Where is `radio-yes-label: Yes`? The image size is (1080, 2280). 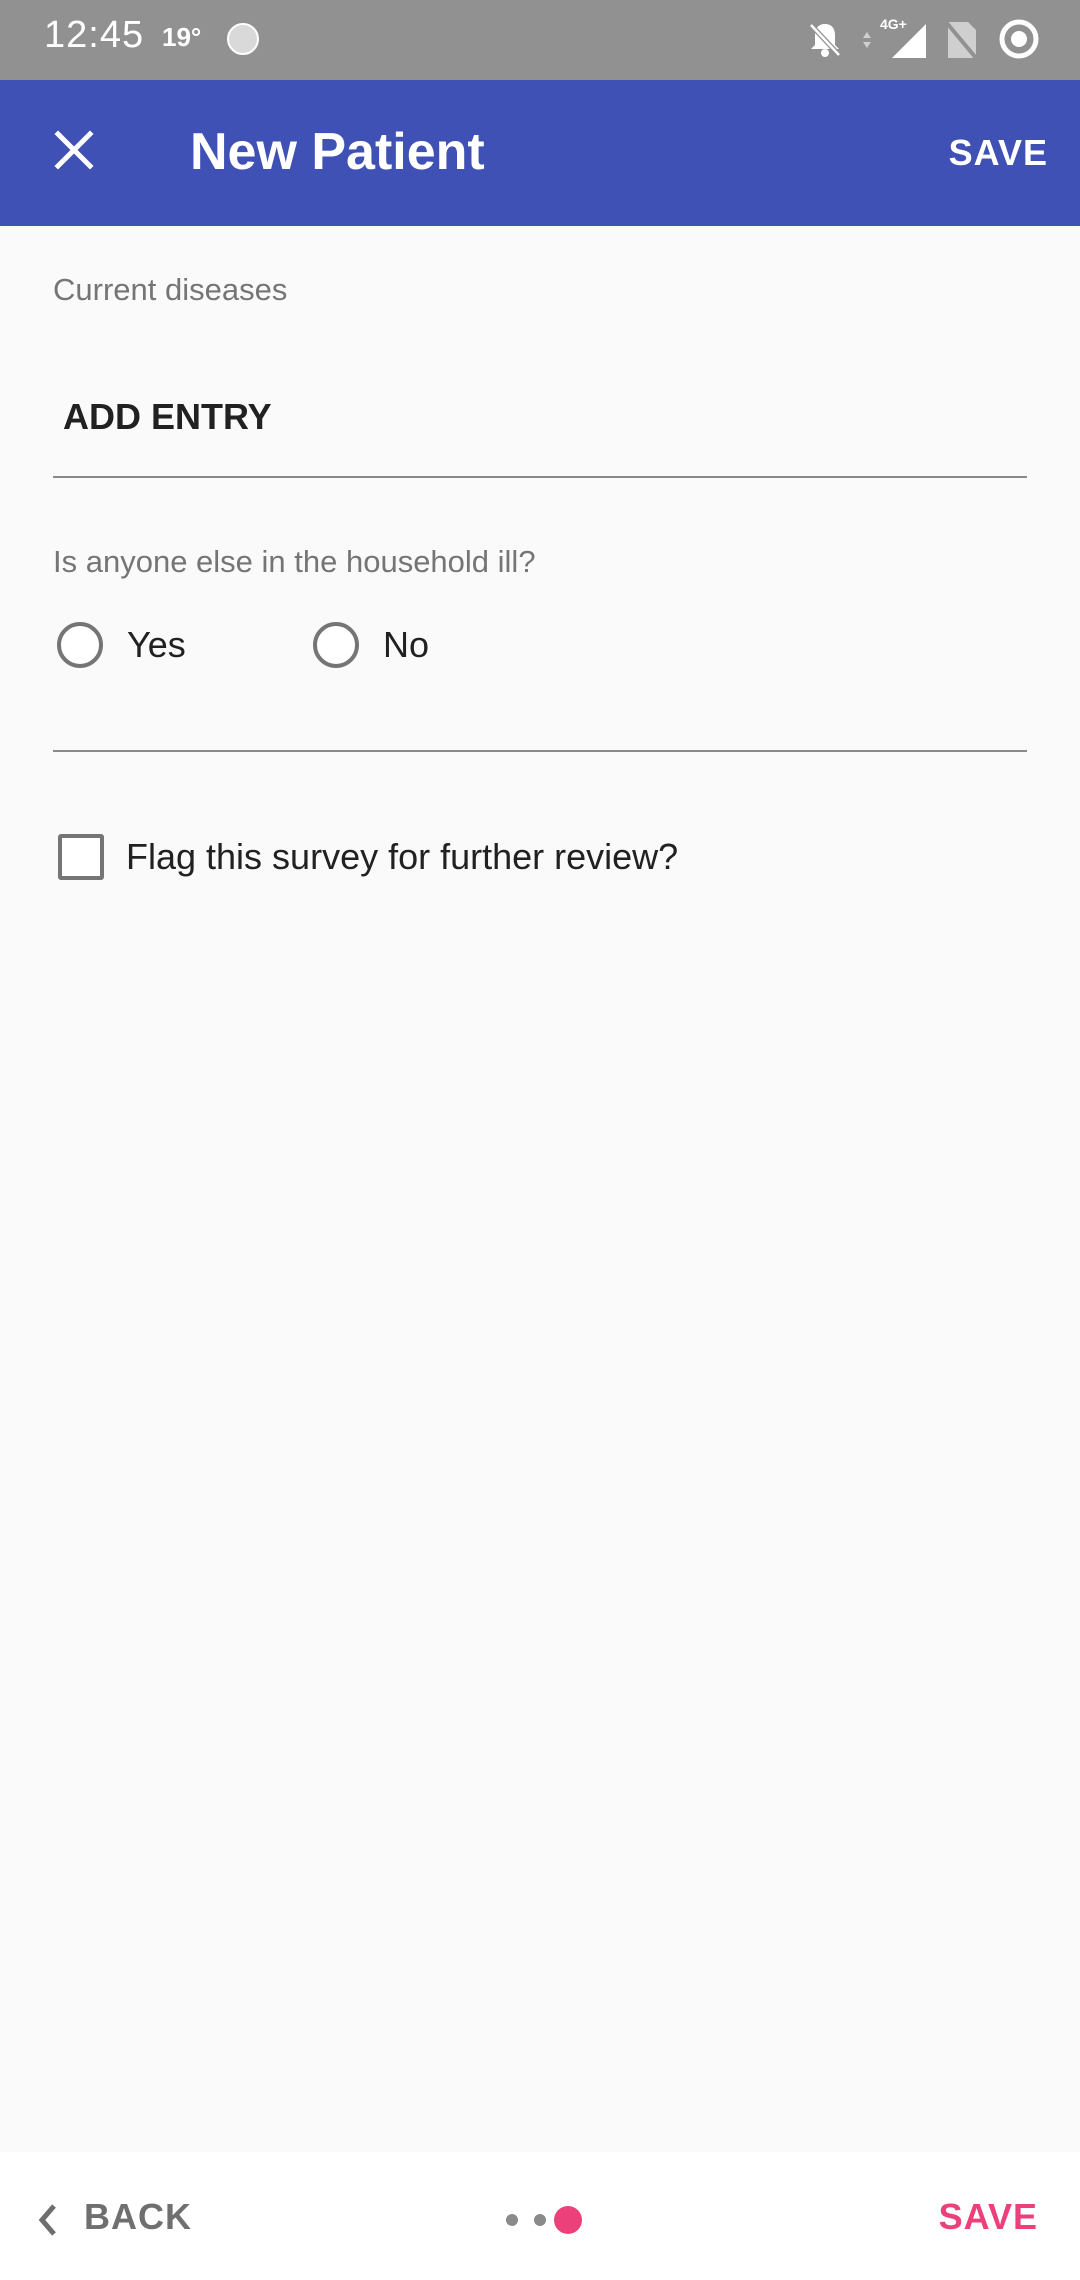 radio-yes-label: Yes is located at coordinates (156, 644).